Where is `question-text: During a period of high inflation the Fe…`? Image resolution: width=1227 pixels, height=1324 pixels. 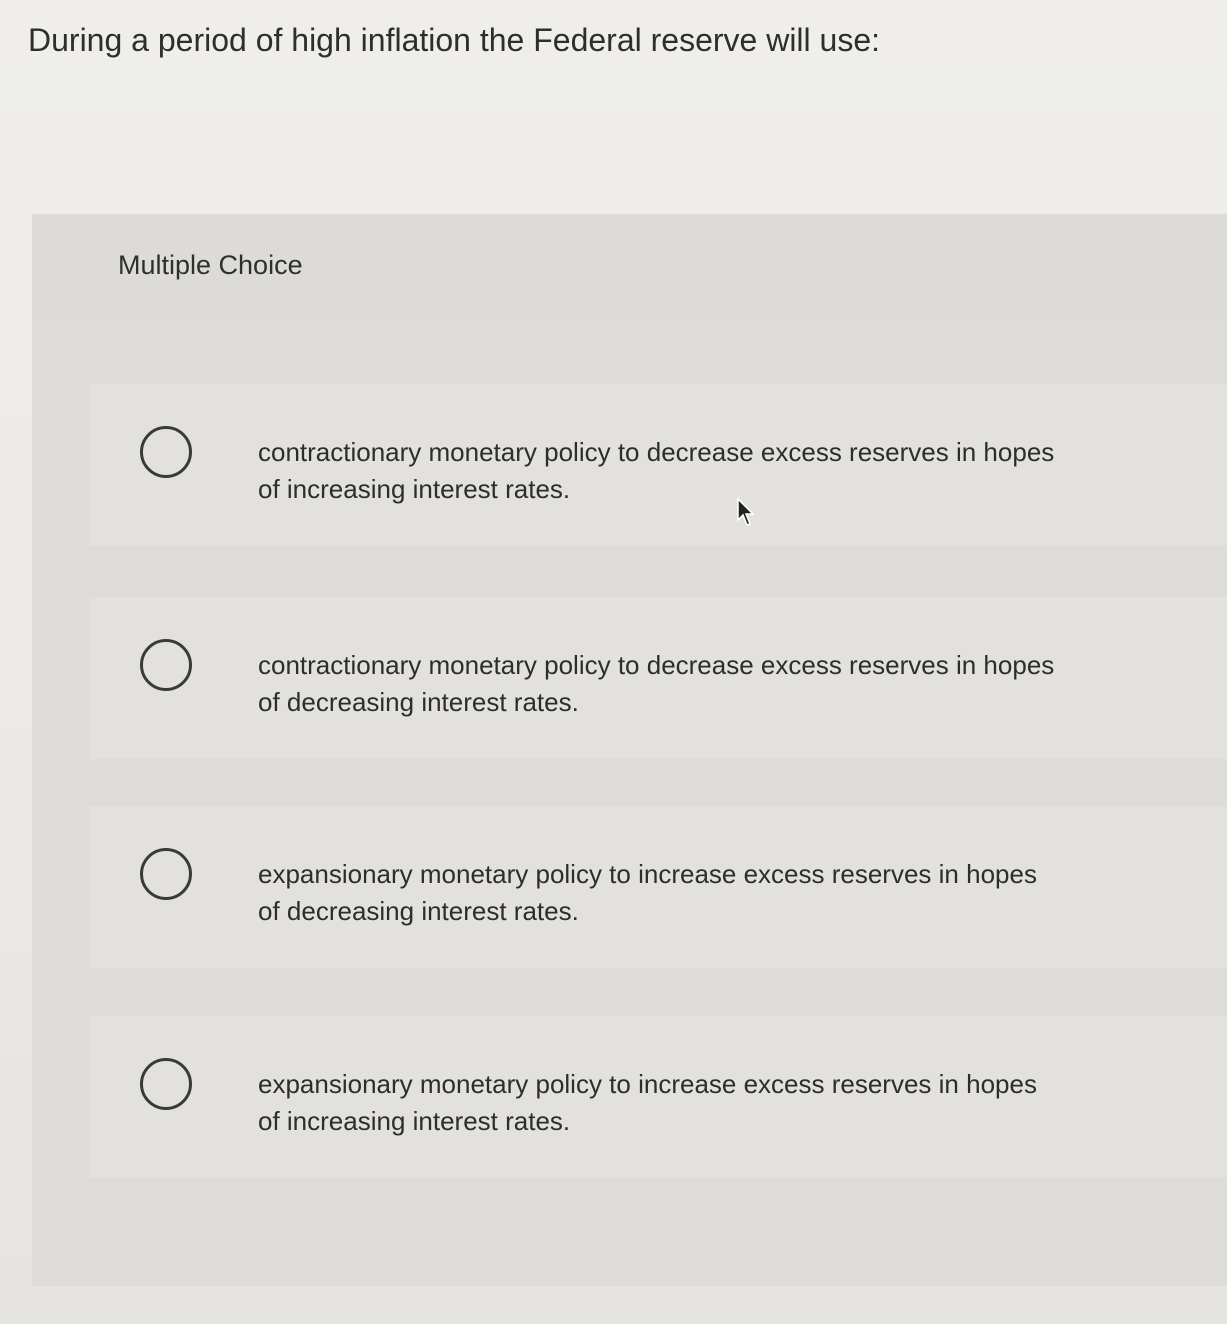
question-text: During a period of high inflation the Fe… is located at coordinates (454, 40).